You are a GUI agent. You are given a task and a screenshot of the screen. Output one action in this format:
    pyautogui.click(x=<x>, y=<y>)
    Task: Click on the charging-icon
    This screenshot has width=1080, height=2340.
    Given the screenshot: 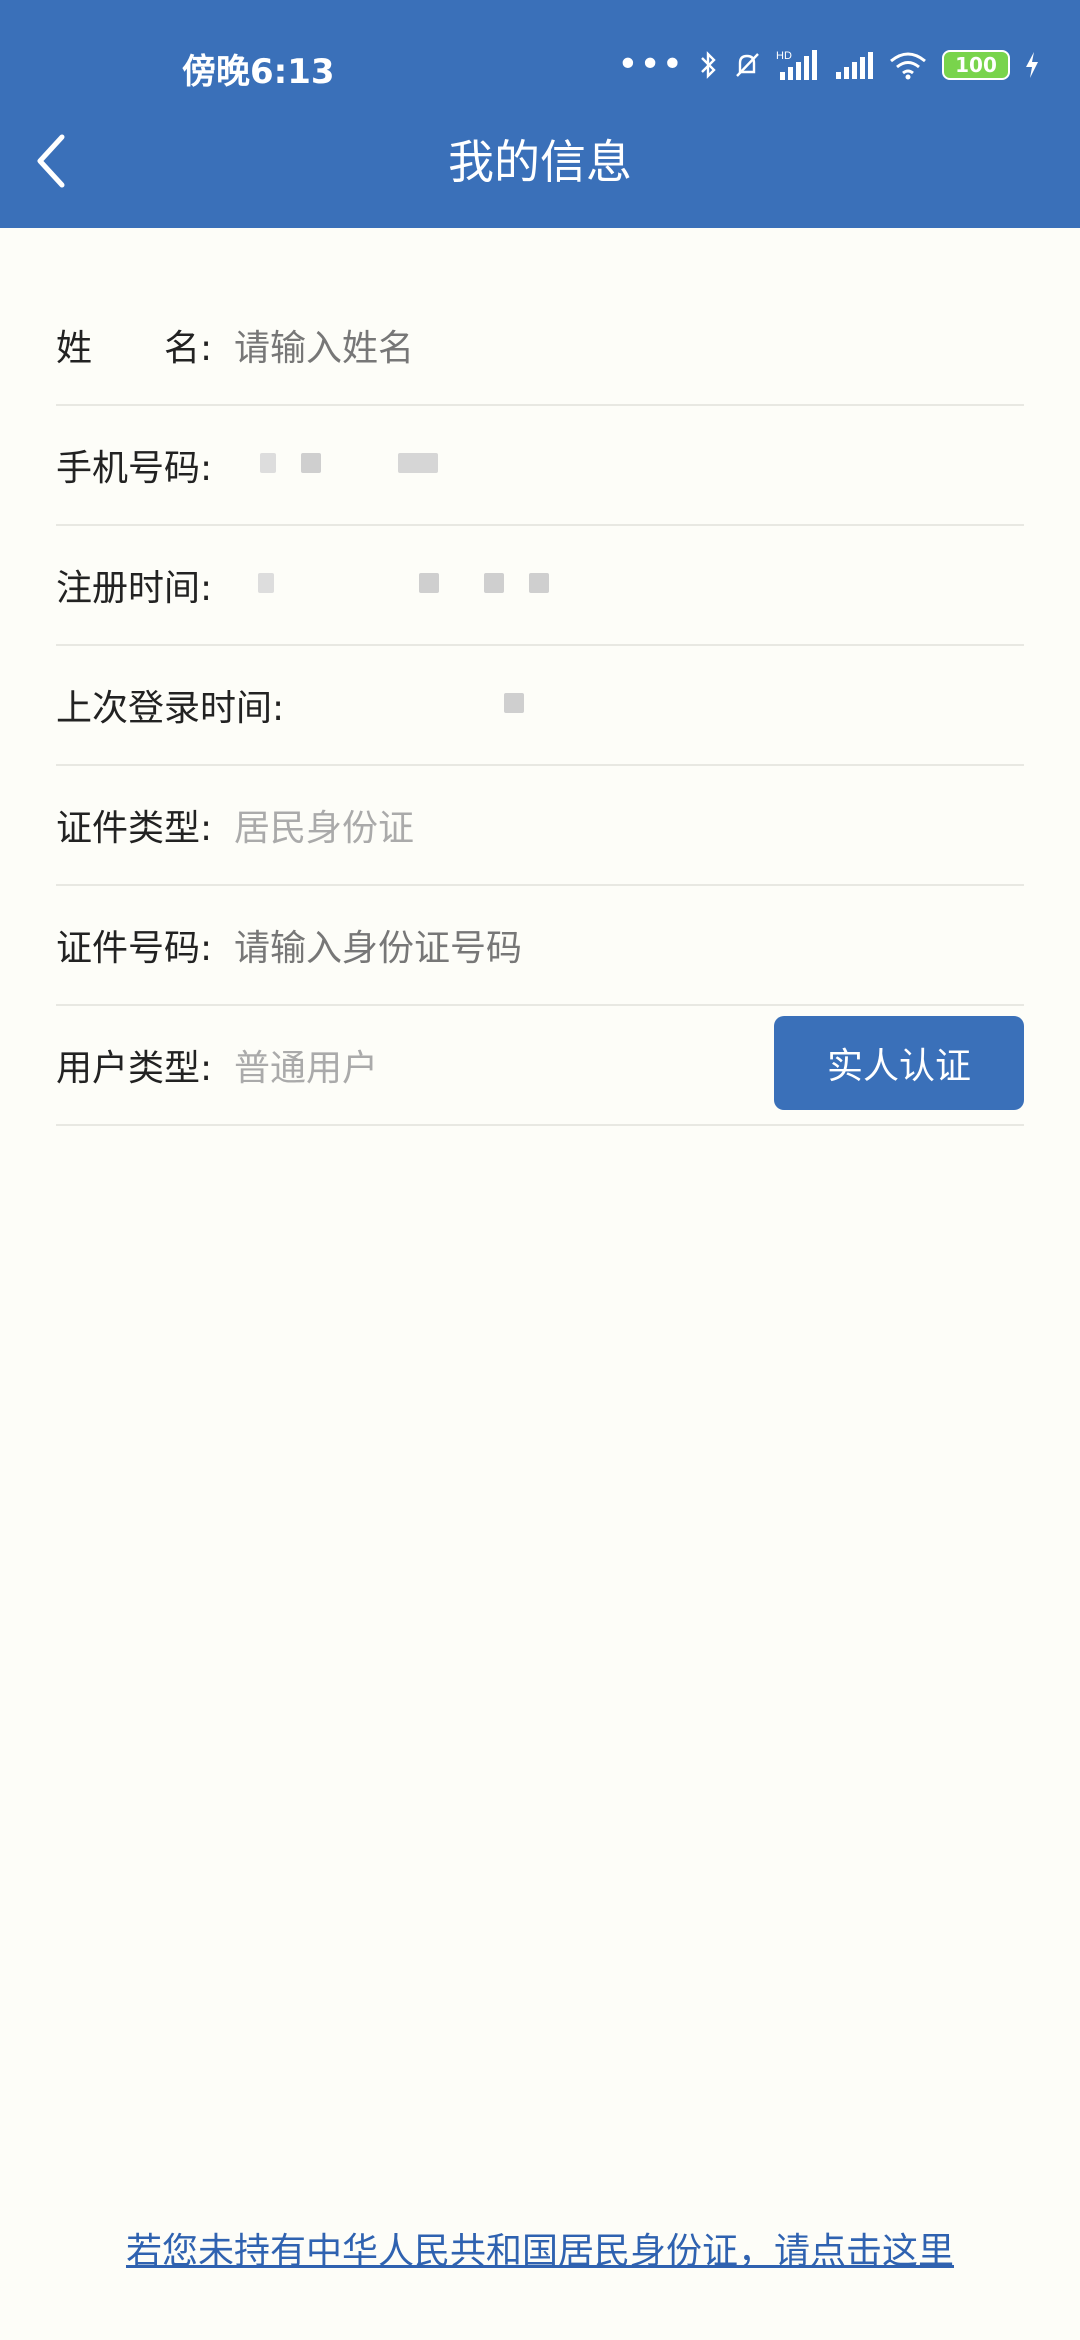 What is the action you would take?
    pyautogui.click(x=1032, y=65)
    